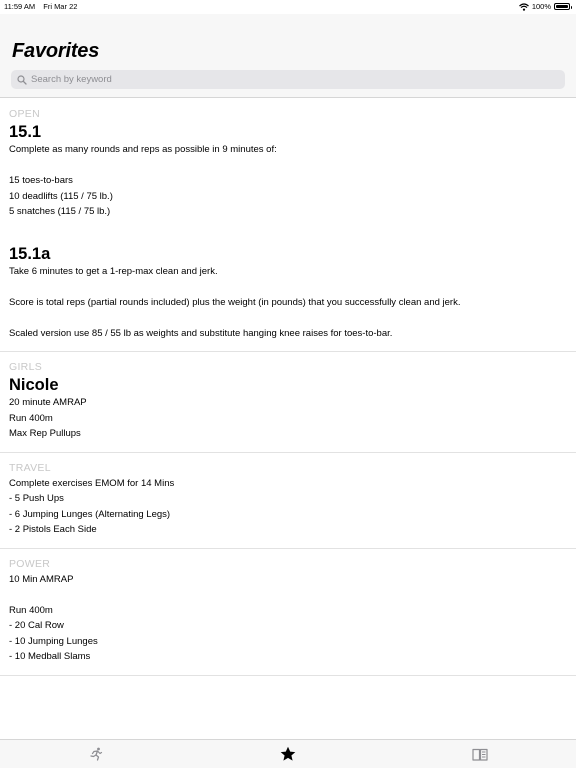 The width and height of the screenshot is (576, 768). What do you see at coordinates (40, 6) in the screenshot?
I see `status-left: 11:59 AM Fri Mar 22` at bounding box center [40, 6].